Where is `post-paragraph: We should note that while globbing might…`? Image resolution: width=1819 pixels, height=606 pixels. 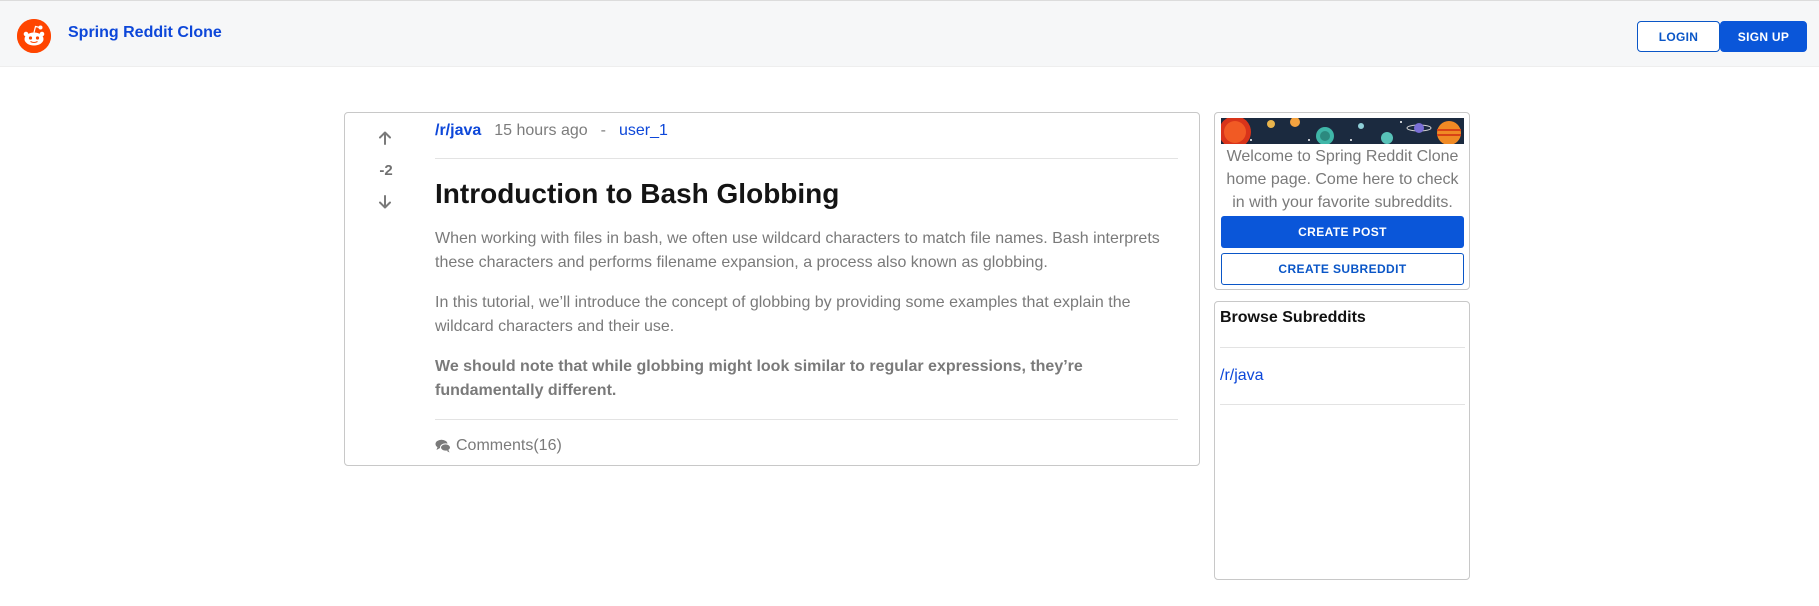
post-paragraph: We should note that while globbing might… is located at coordinates (759, 378).